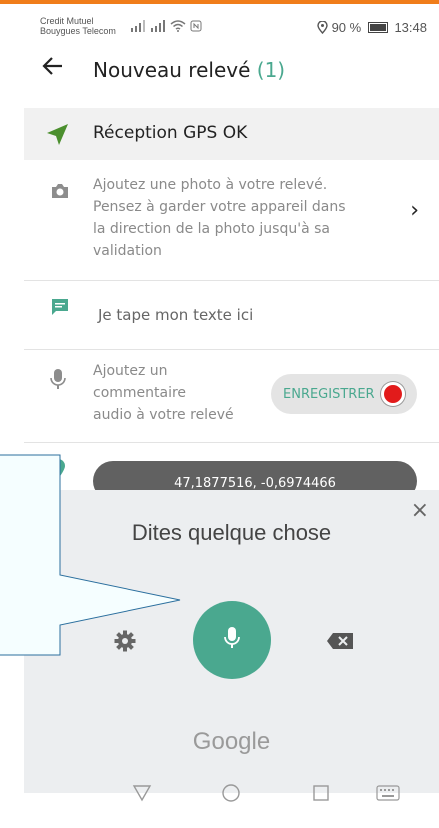 Image resolution: width=439 pixels, height=828 pixels. I want to click on gps-status-row: Réception GPS OK, so click(231, 134).